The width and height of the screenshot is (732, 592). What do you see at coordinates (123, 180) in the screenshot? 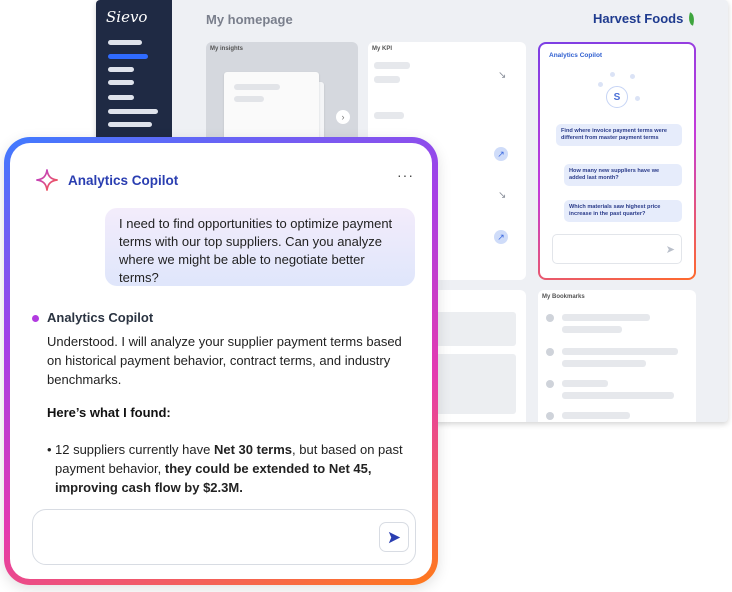
I see `copilot-title: Analytics Copilot` at bounding box center [123, 180].